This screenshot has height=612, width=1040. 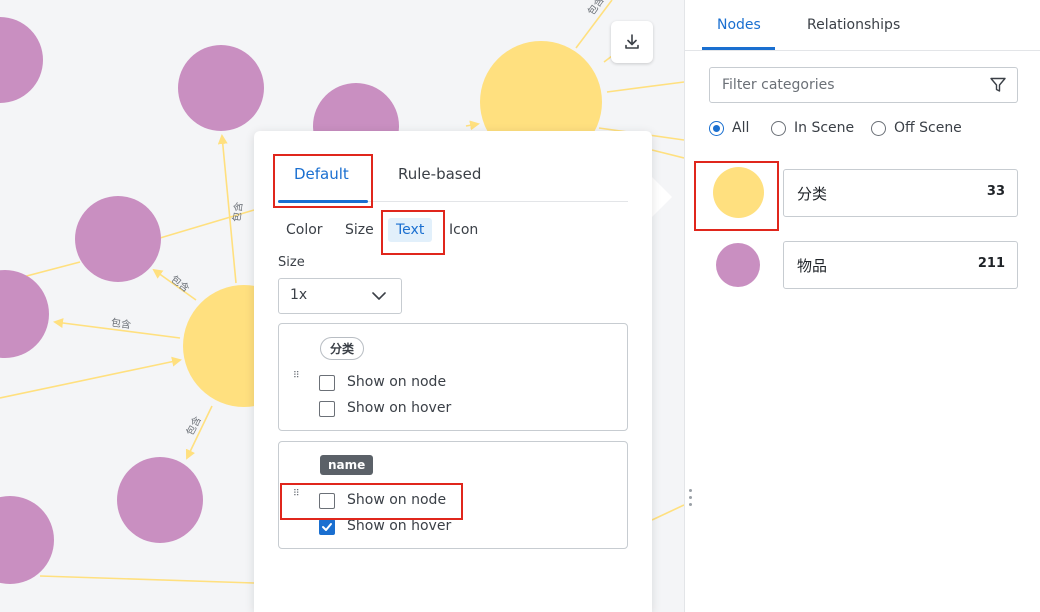 I want to click on subtab-icon: Icon, so click(x=463, y=230).